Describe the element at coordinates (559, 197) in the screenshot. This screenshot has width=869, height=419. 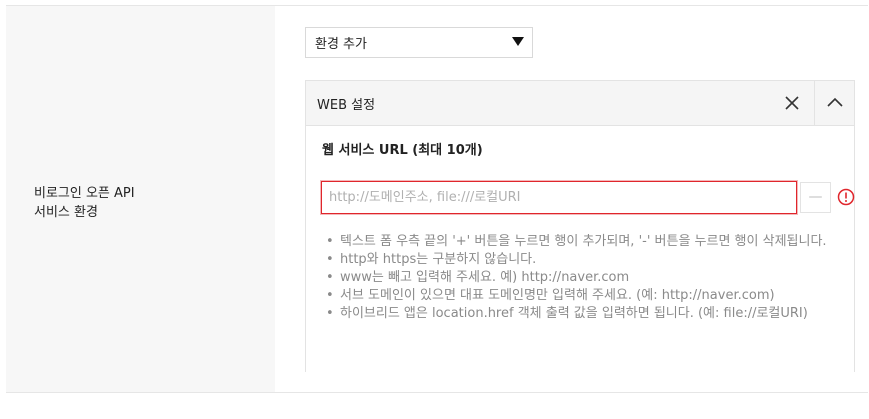
I see `web-service-url-input` at that location.